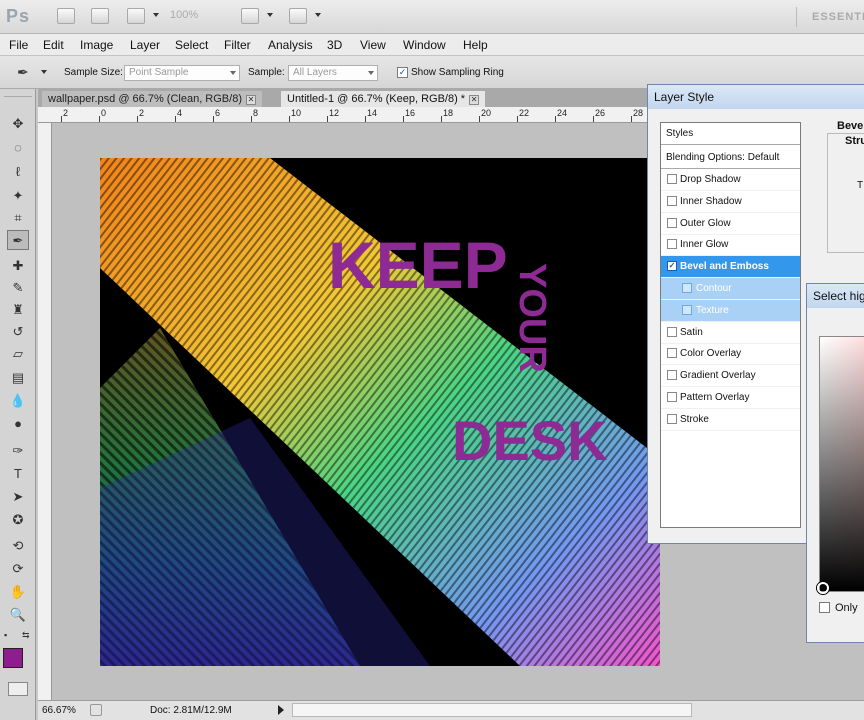  What do you see at coordinates (841, 464) in the screenshot?
I see `color-field` at bounding box center [841, 464].